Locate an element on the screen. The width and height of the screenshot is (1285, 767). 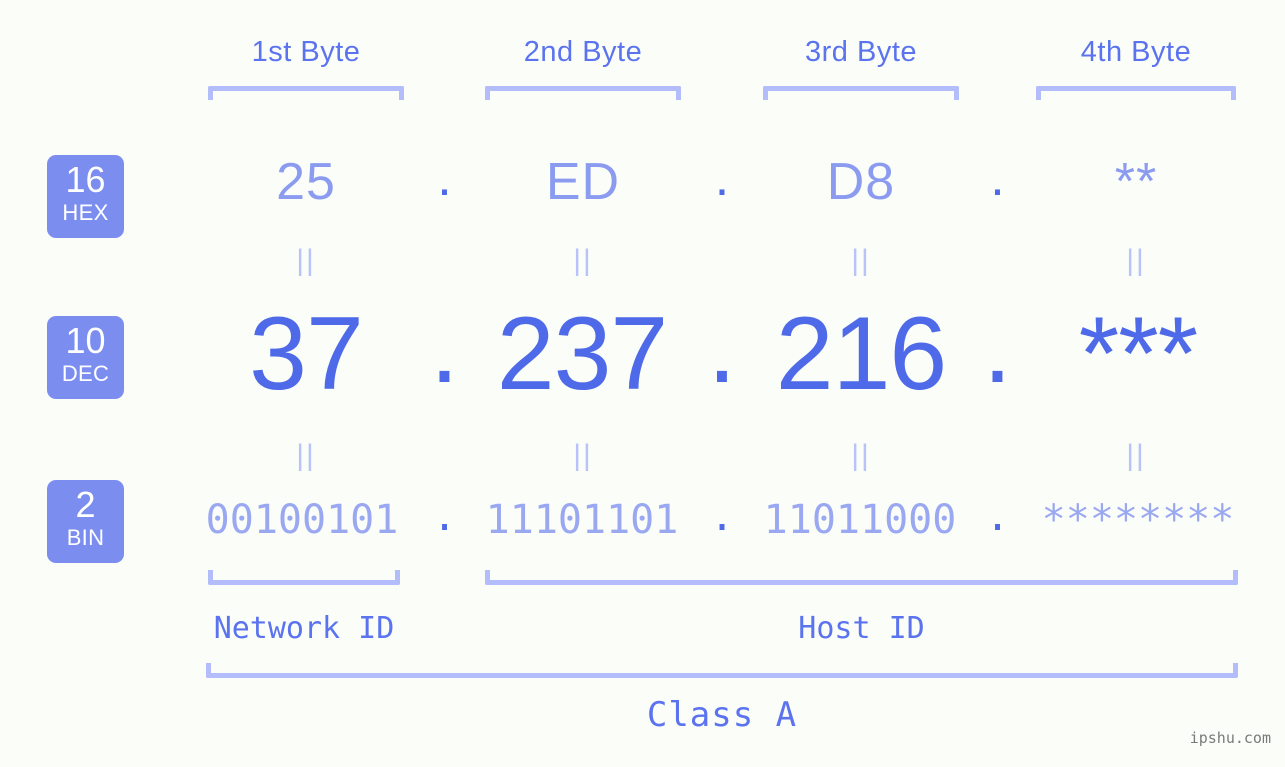
base-badge-hex-number: 16 is located at coordinates (85, 179).